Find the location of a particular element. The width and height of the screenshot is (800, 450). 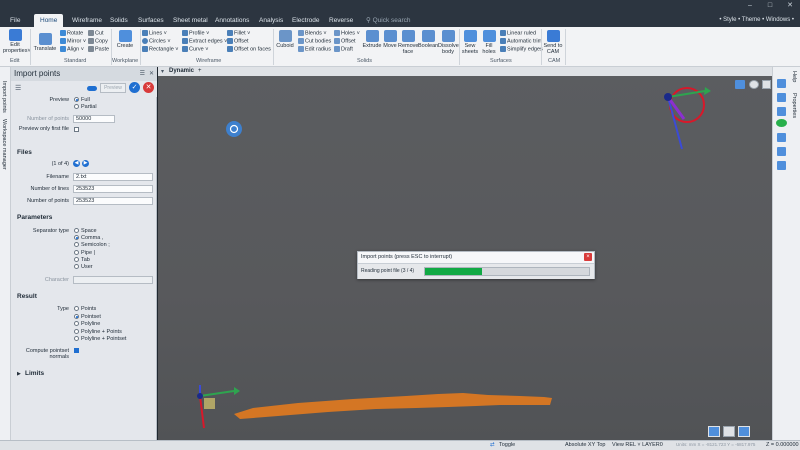

character-input is located at coordinates (113, 280).